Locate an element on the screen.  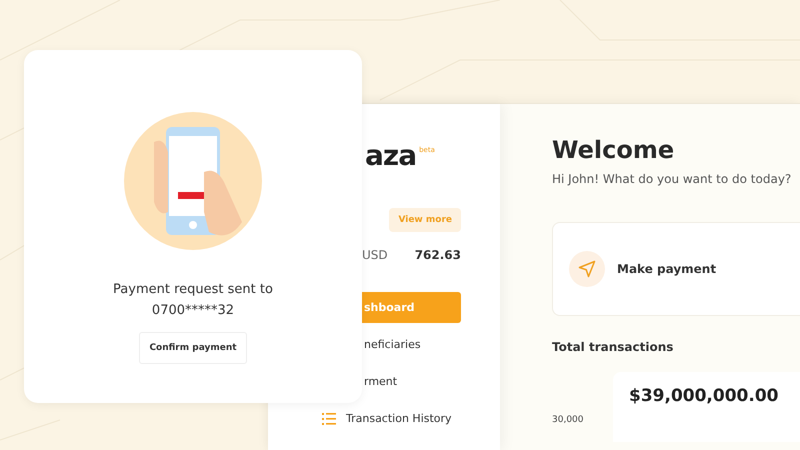
welcome-subtitle: Hi John! What do you want to do today? is located at coordinates (672, 179).